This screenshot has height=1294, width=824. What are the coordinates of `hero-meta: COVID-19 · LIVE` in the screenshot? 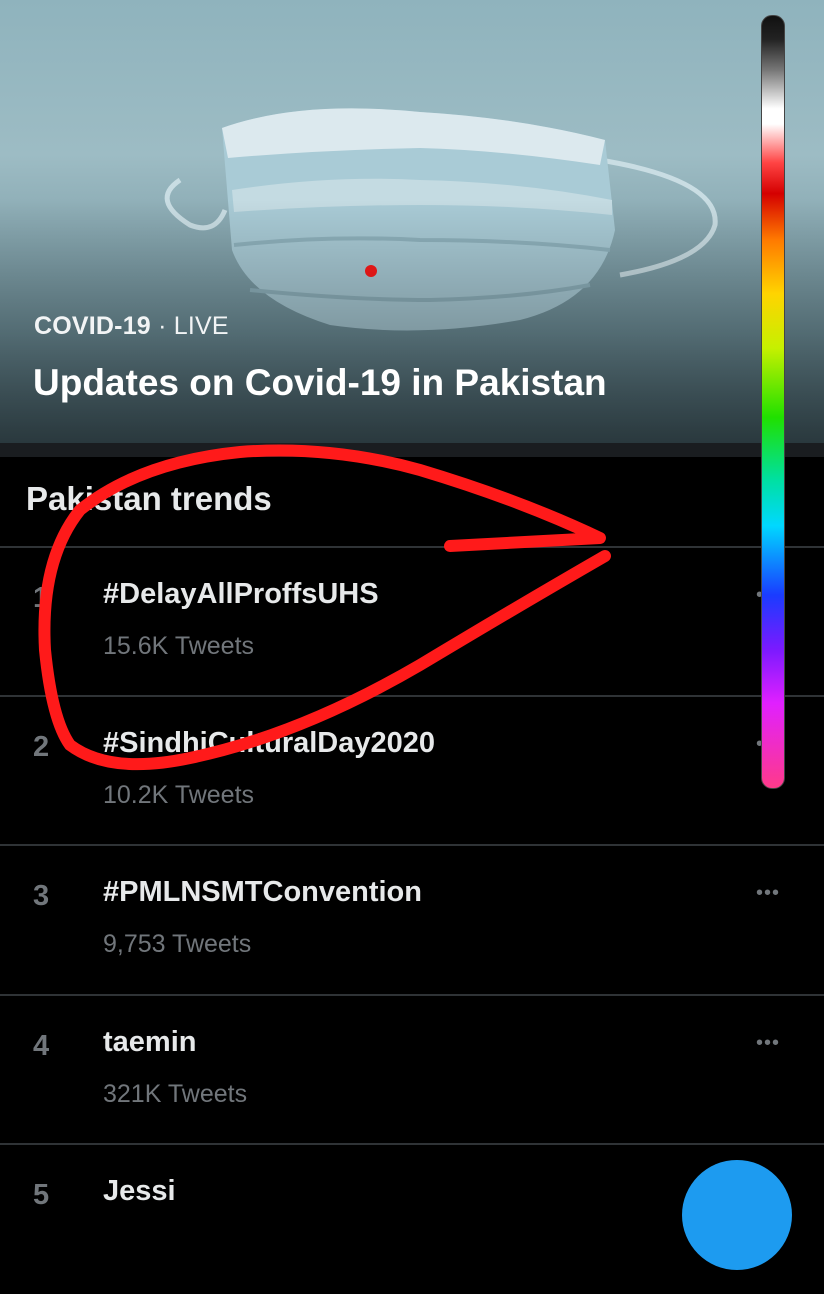 It's located at (131, 326).